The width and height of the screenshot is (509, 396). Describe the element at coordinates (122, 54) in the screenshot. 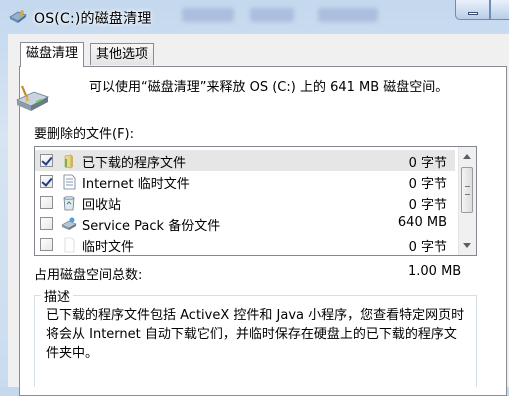

I see `tab-more-options: 其他选项` at that location.